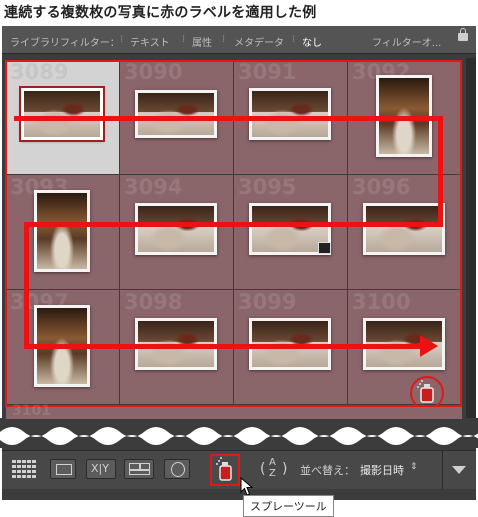 The image size is (478, 517). What do you see at coordinates (31, 411) in the screenshot?
I see `cell-number: 3101` at bounding box center [31, 411].